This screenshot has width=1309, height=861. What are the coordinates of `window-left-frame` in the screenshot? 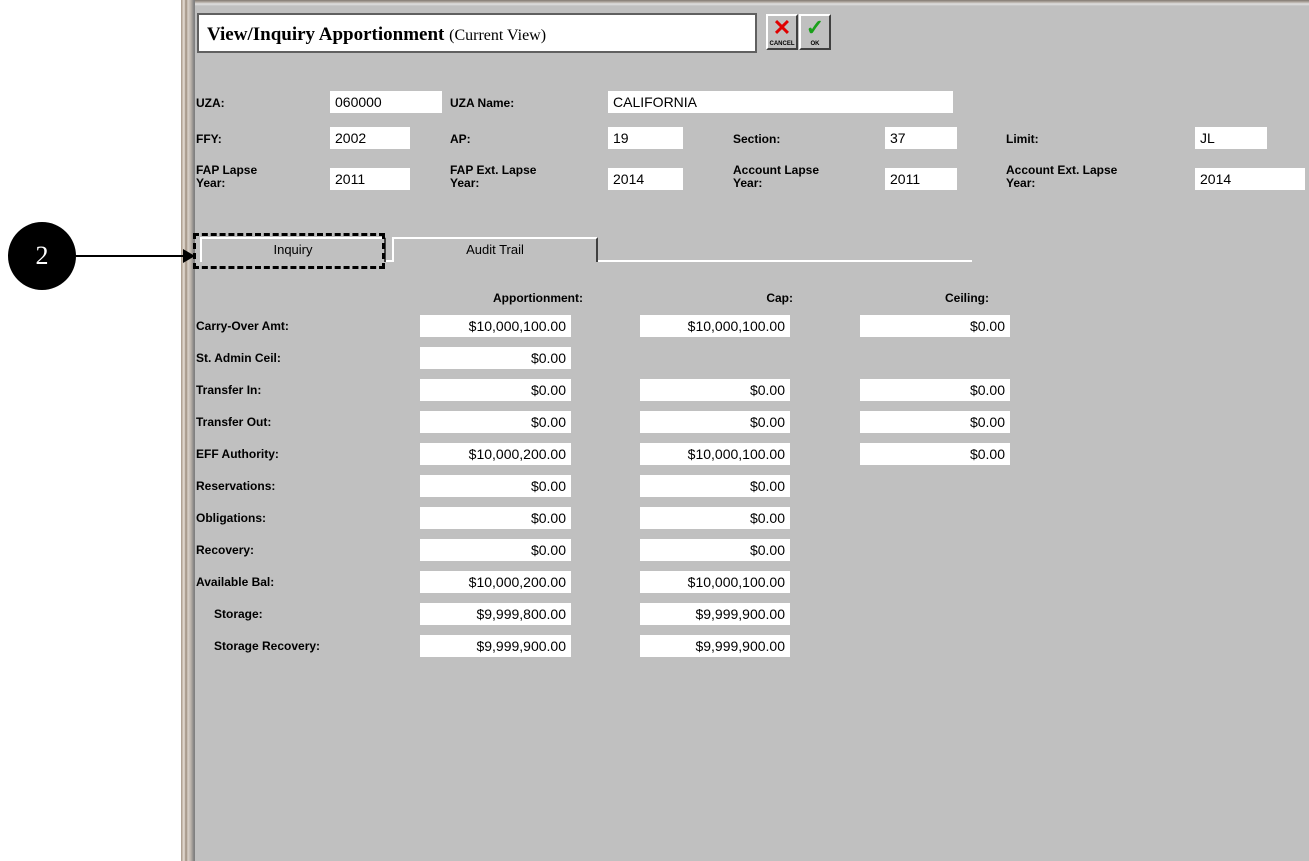 It's located at (188, 430).